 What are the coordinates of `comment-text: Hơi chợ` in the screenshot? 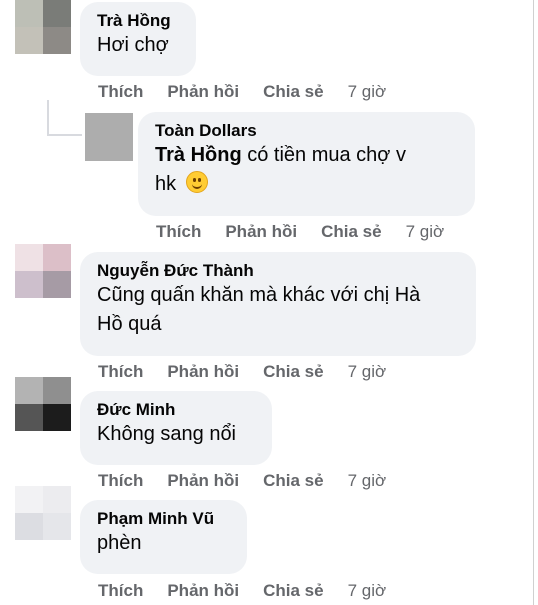 It's located at (133, 45).